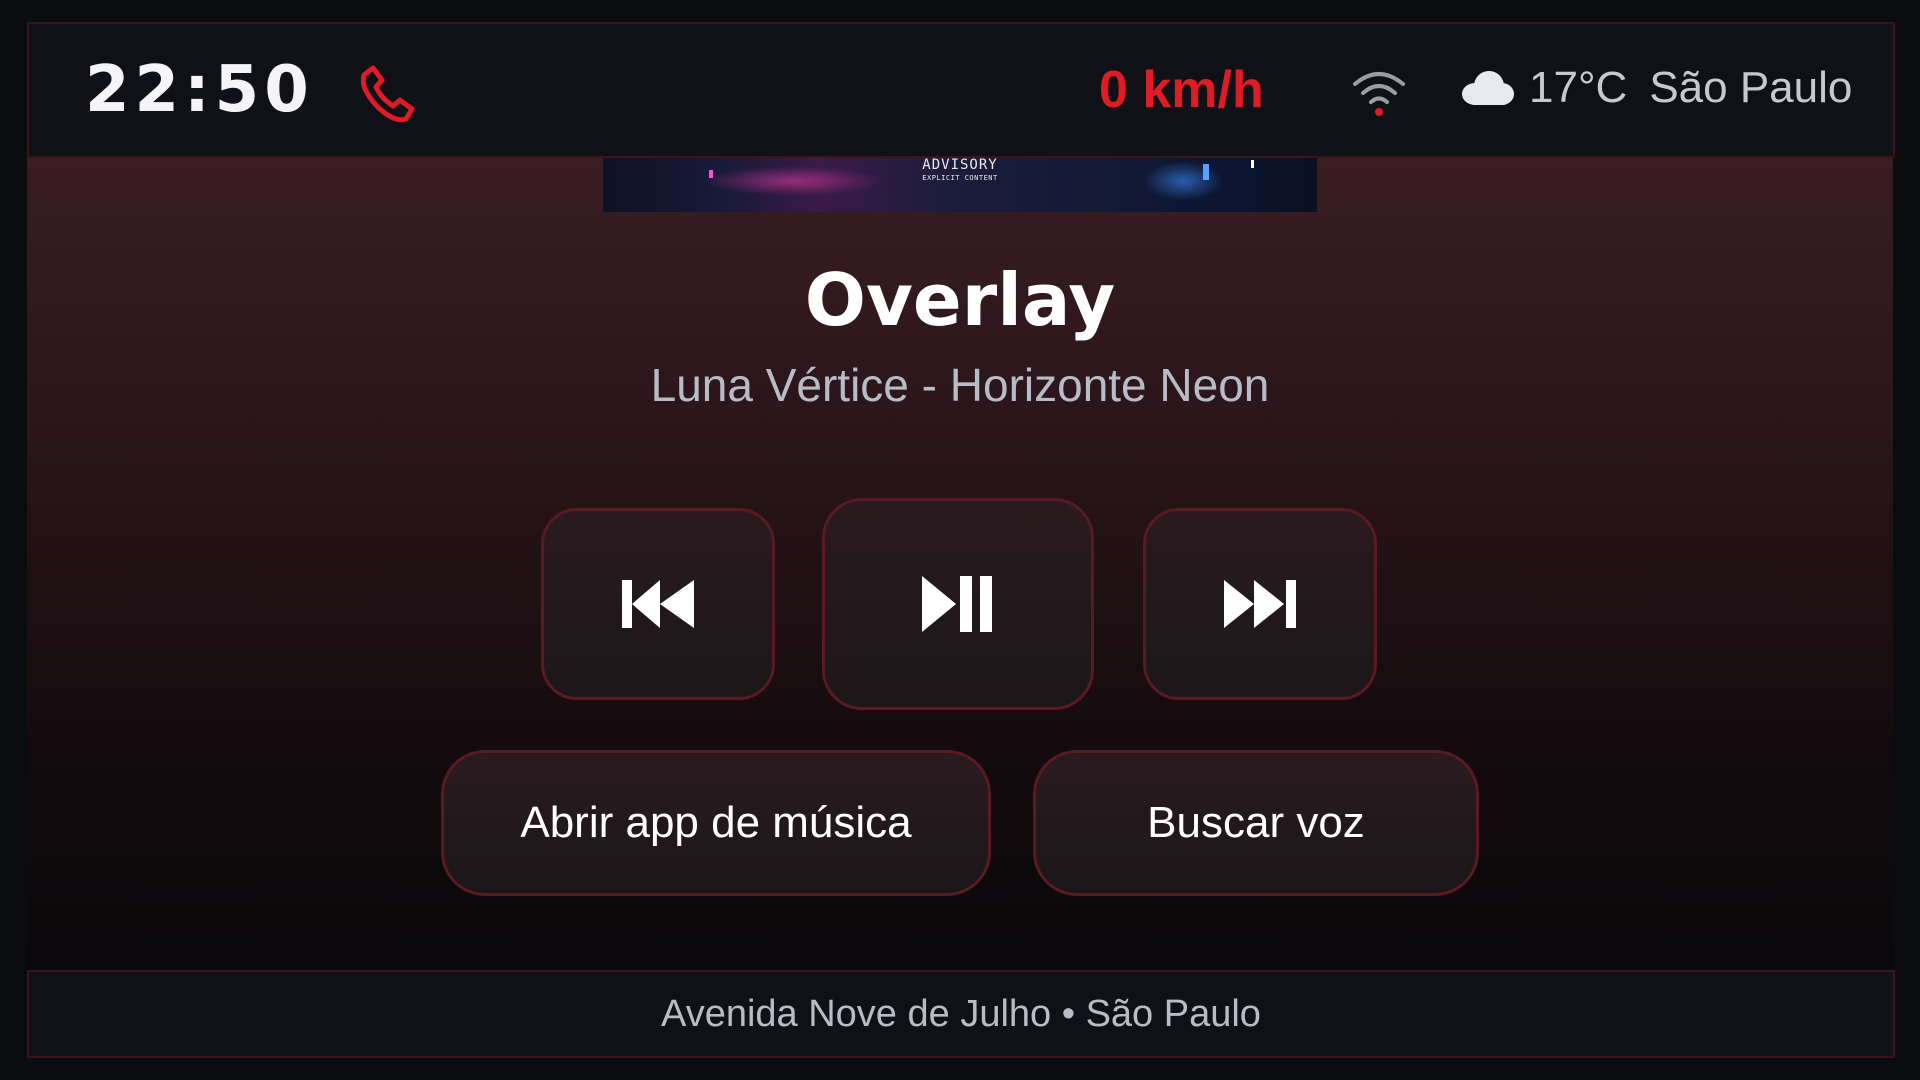  Describe the element at coordinates (960, 385) in the screenshot. I see `track-artist-album: Luna Vértice - Horizonte Neon` at that location.